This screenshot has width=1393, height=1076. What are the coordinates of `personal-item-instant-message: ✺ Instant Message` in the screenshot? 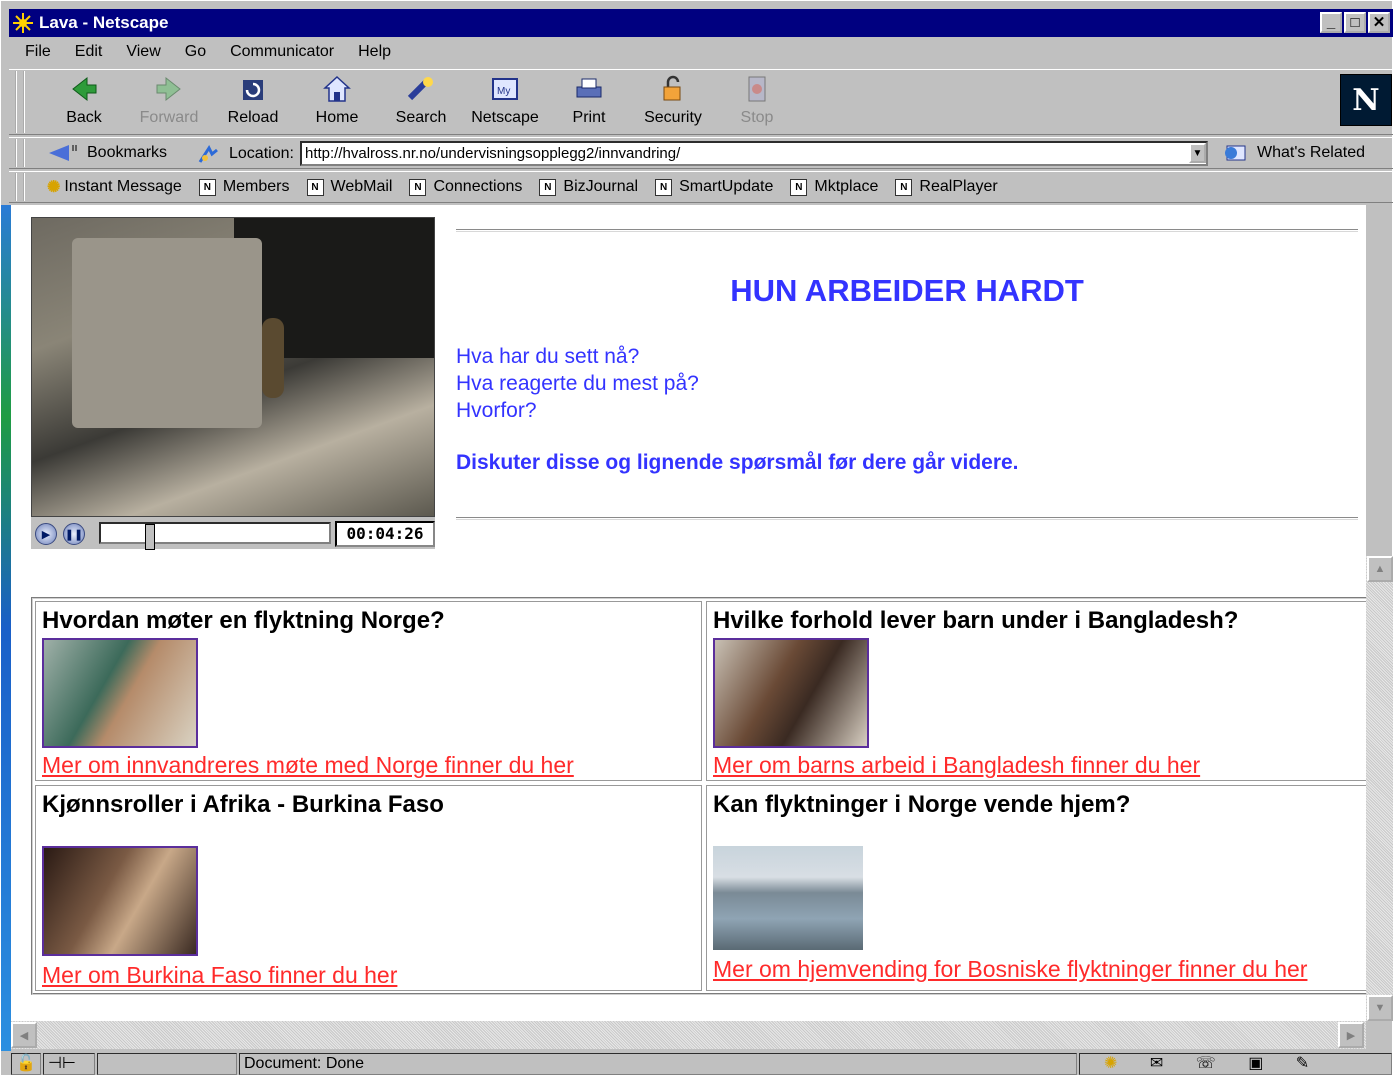 It's located at (114, 187).